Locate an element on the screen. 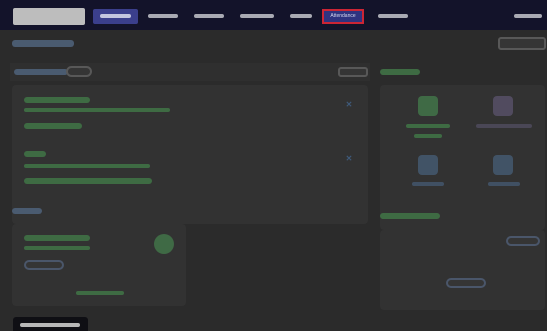 The image size is (547, 331). top-navbar: Attendance is located at coordinates (273, 15).